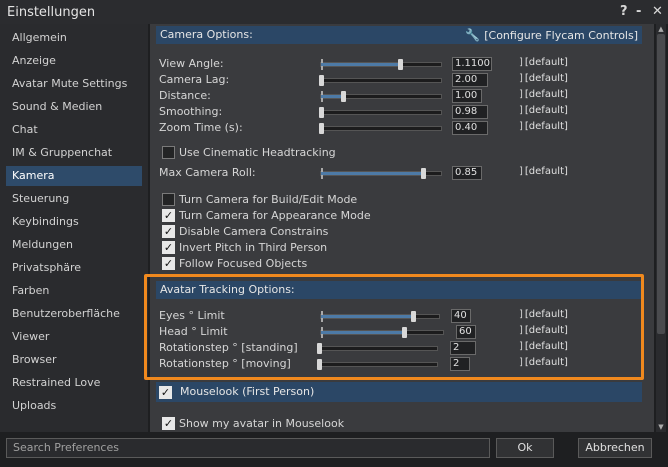  What do you see at coordinates (194, 79) in the screenshot?
I see `camera-lag-label: Camera Lag:` at bounding box center [194, 79].